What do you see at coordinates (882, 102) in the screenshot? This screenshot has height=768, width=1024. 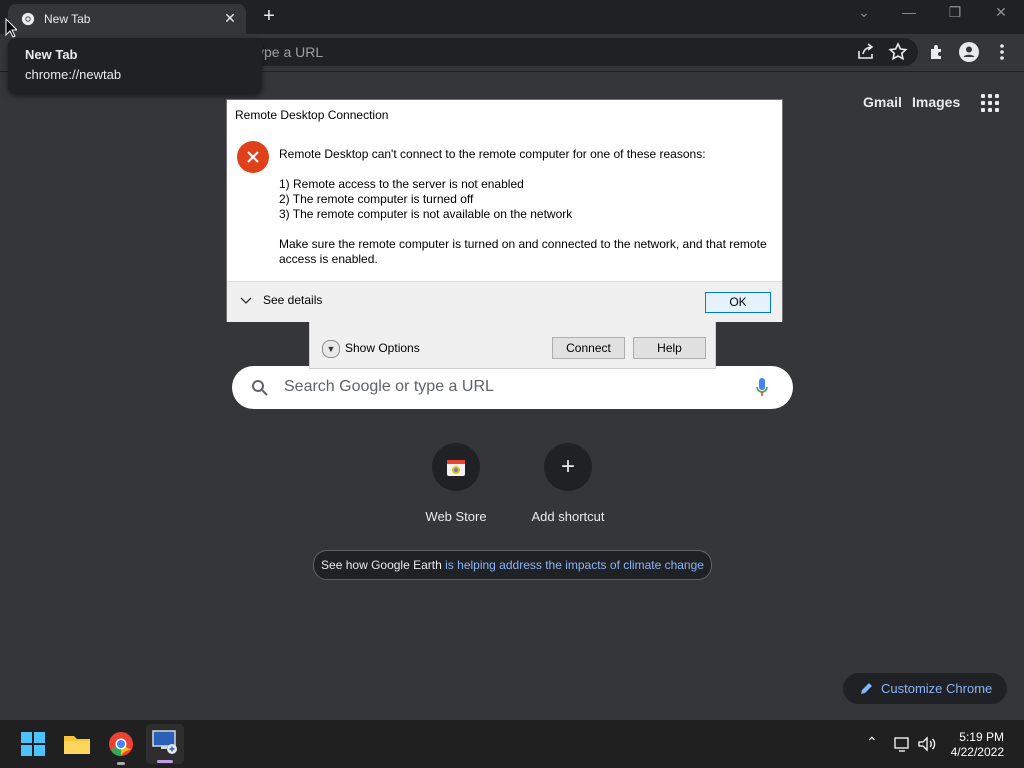 I see `gmail-link: Gmail` at bounding box center [882, 102].